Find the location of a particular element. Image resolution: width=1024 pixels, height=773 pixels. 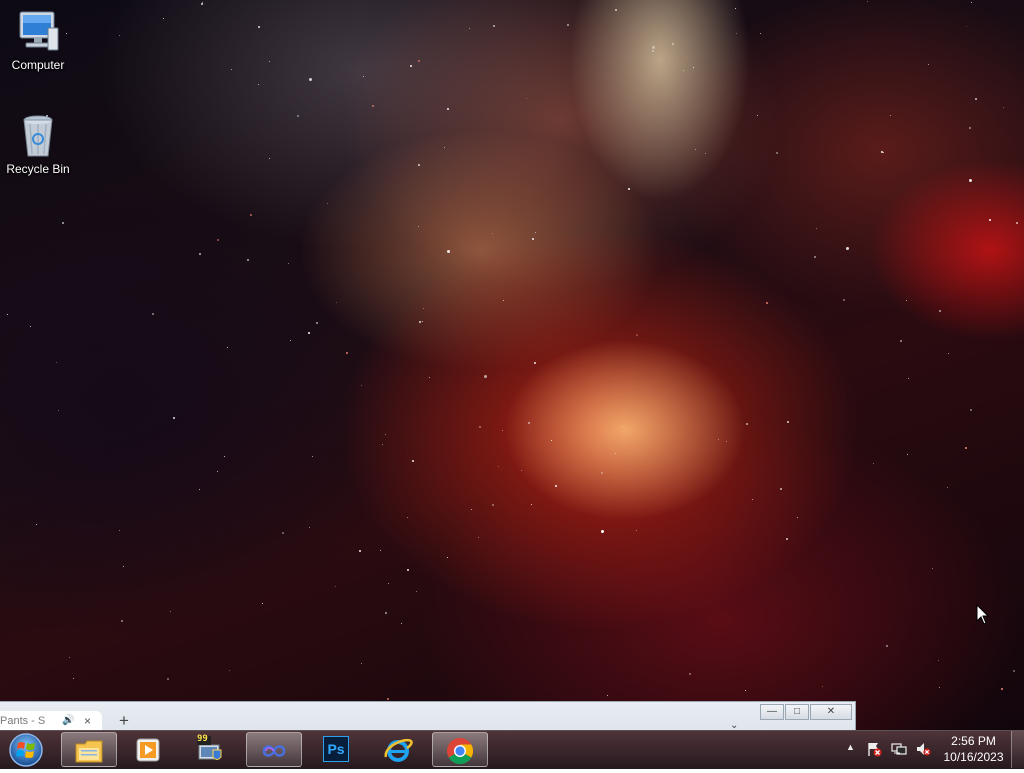

maximize-button: □ is located at coordinates (797, 712).